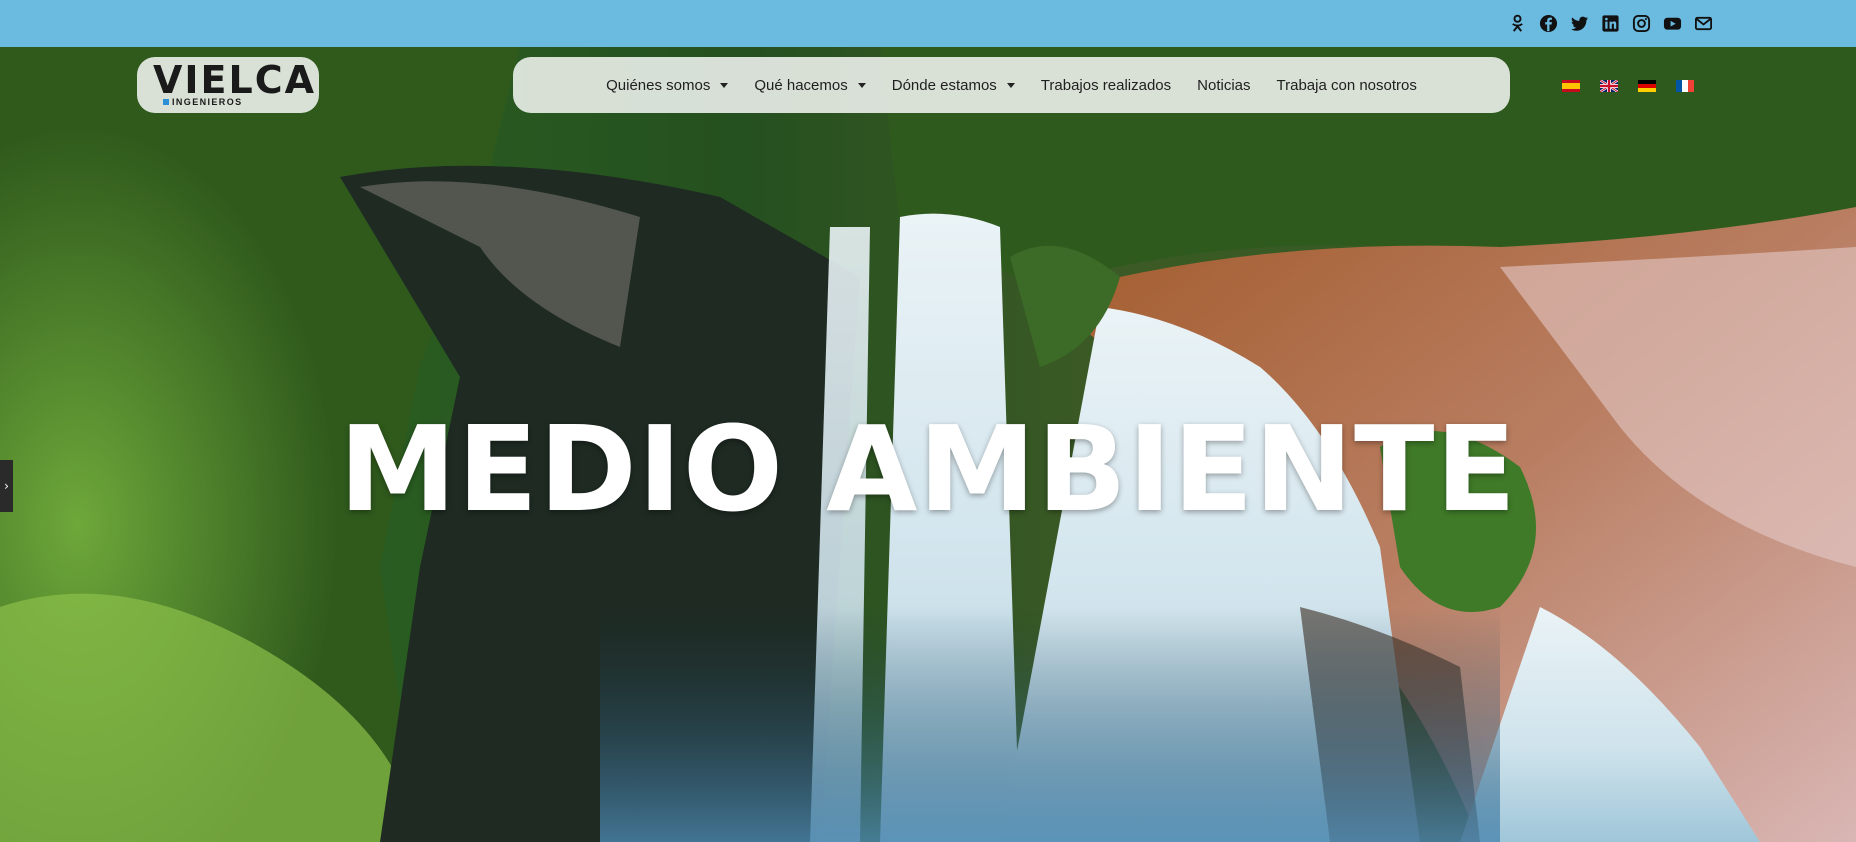 This screenshot has height=842, width=1856. I want to click on language-switcher, so click(1628, 86).